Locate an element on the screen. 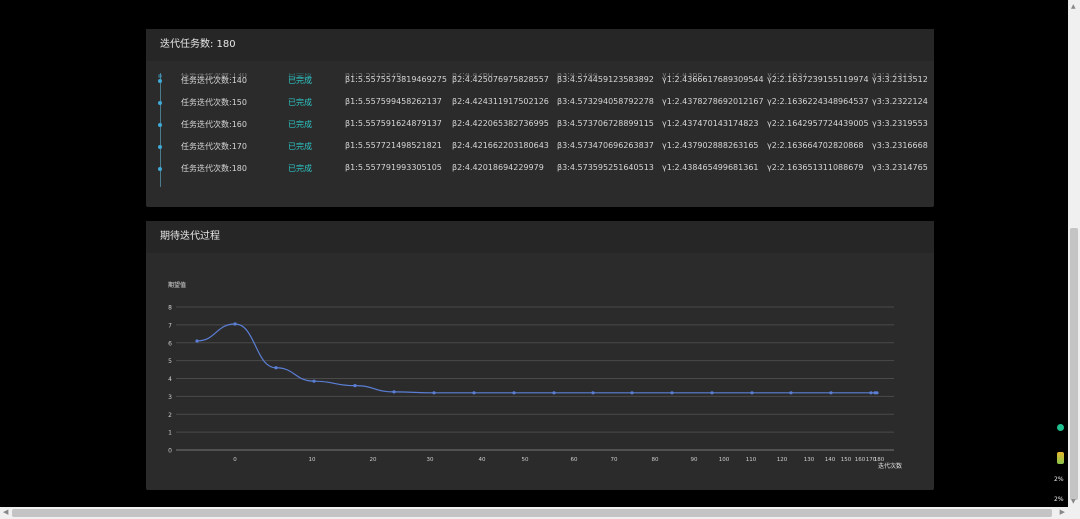 The height and width of the screenshot is (519, 1080). vertical-scroll-thumb is located at coordinates (1074, 364).